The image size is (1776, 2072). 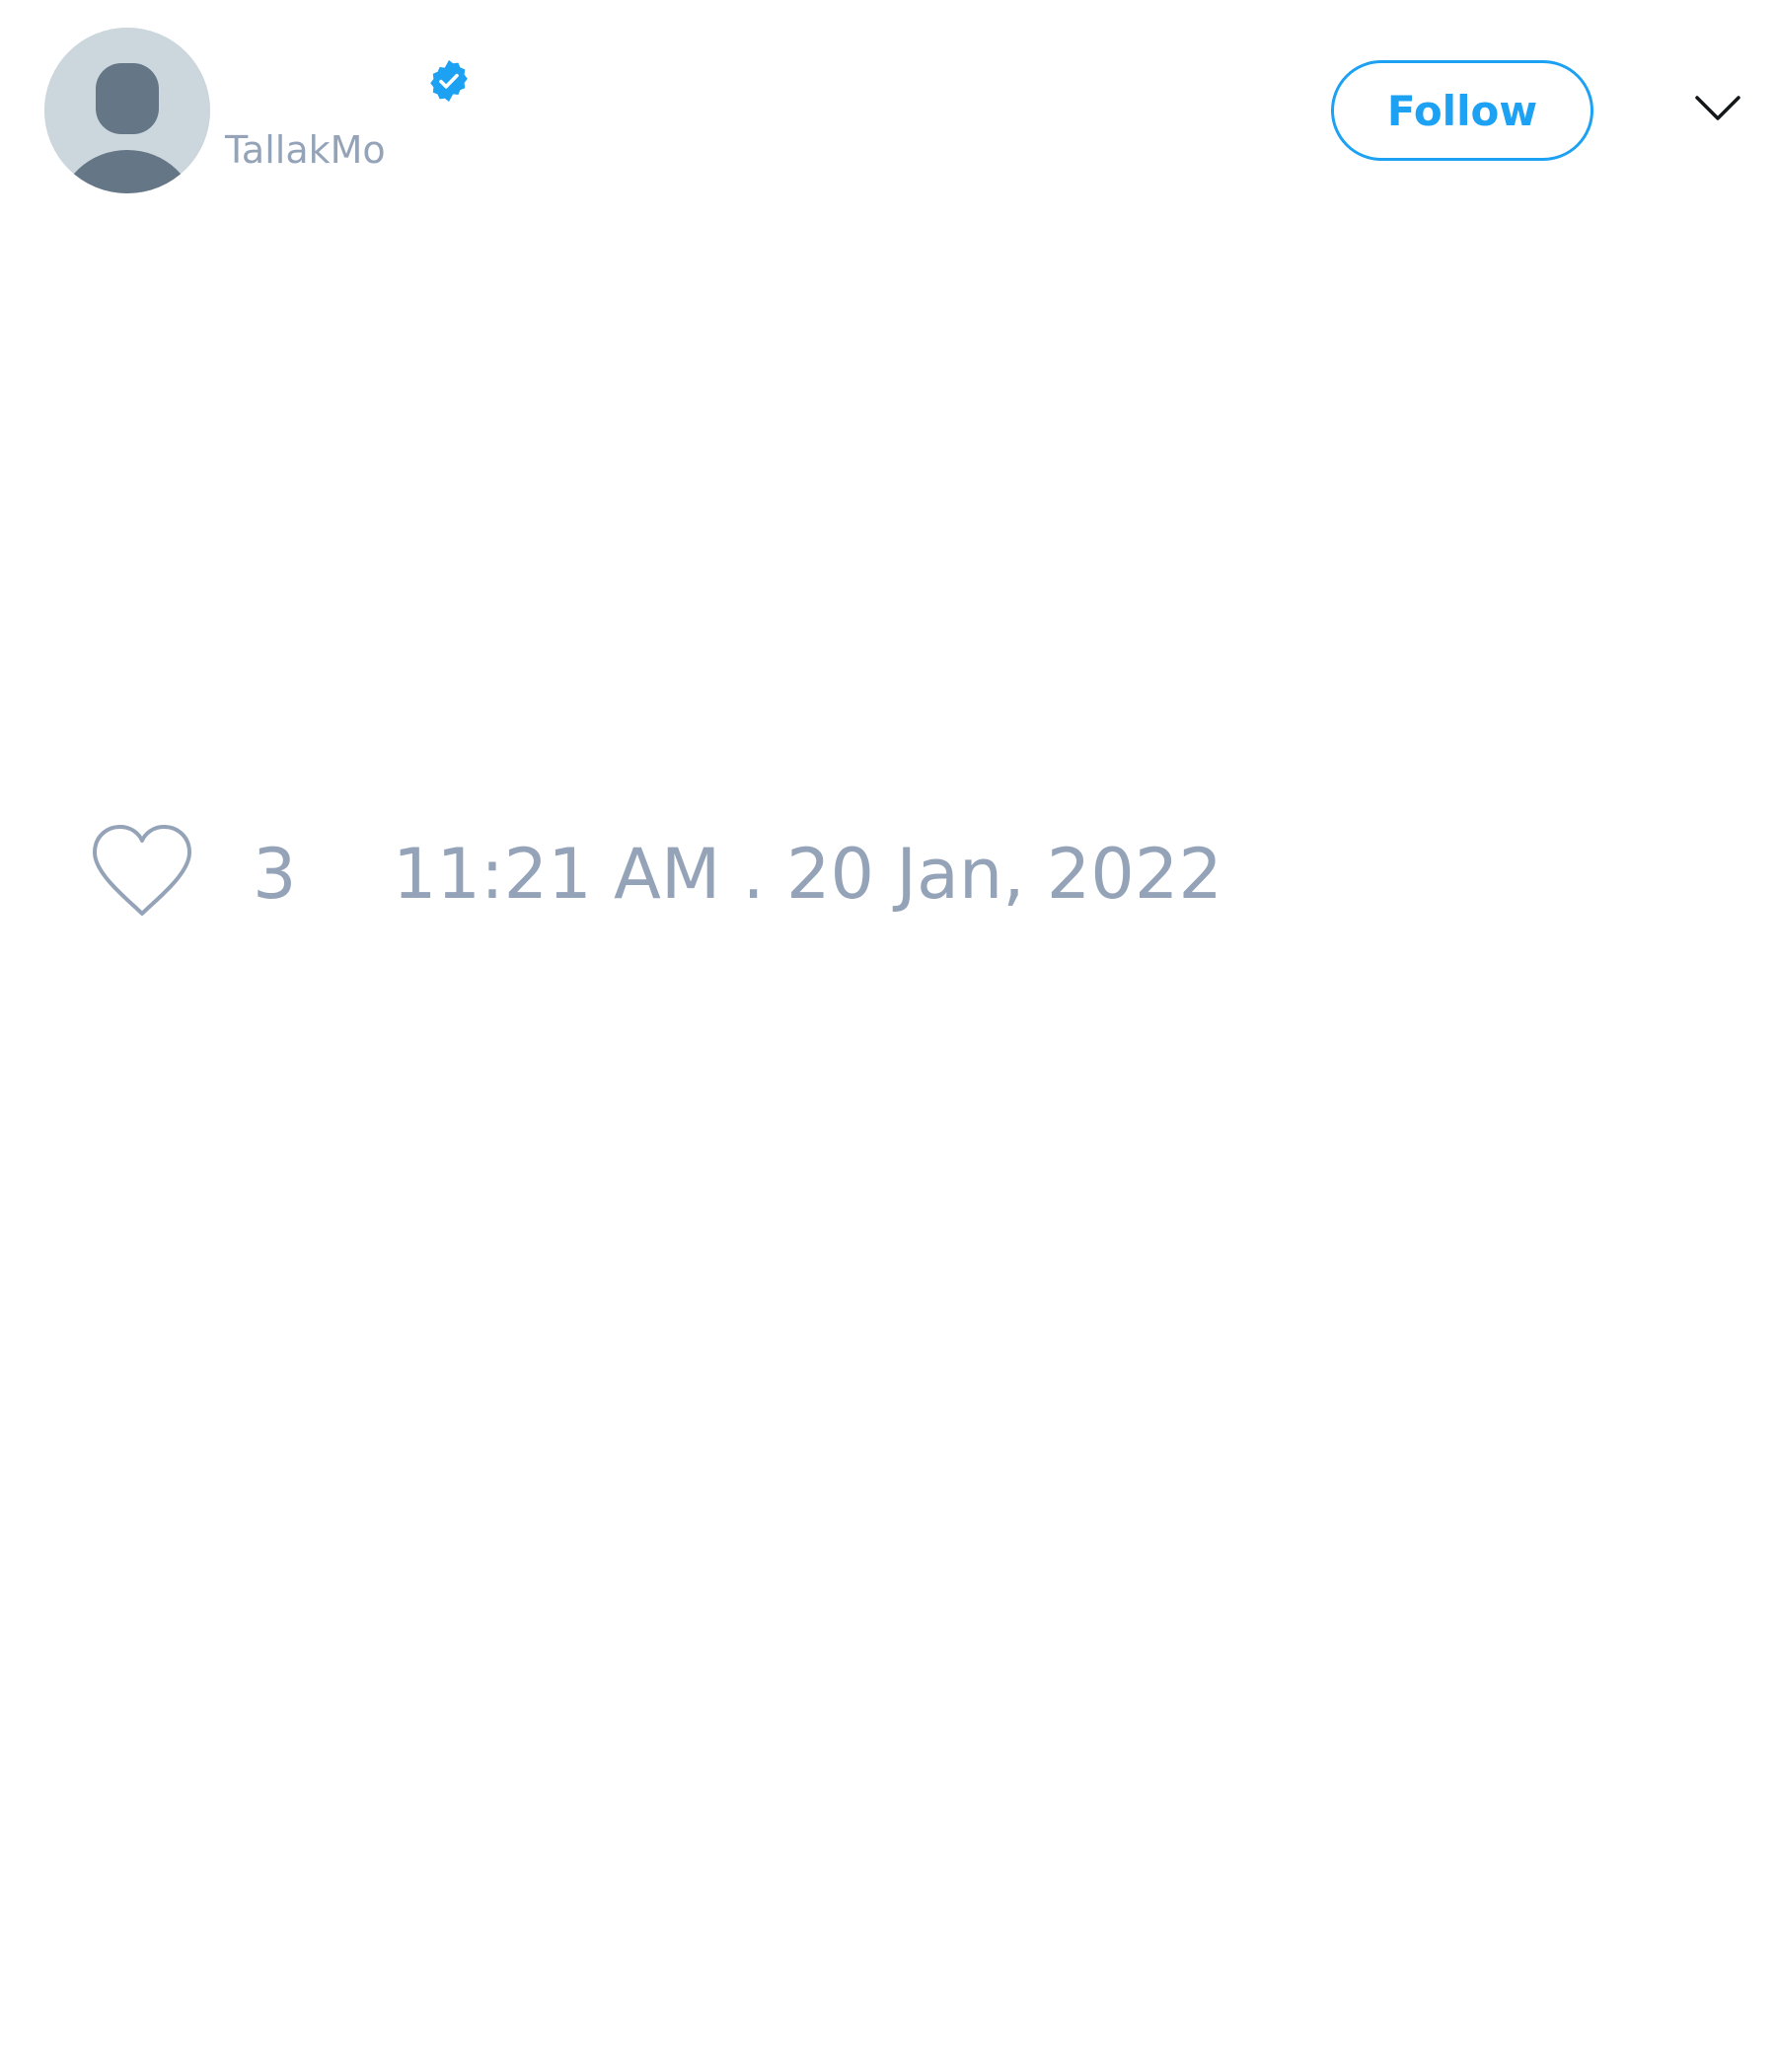 What do you see at coordinates (305, 150) in the screenshot?
I see `username: TallakMo` at bounding box center [305, 150].